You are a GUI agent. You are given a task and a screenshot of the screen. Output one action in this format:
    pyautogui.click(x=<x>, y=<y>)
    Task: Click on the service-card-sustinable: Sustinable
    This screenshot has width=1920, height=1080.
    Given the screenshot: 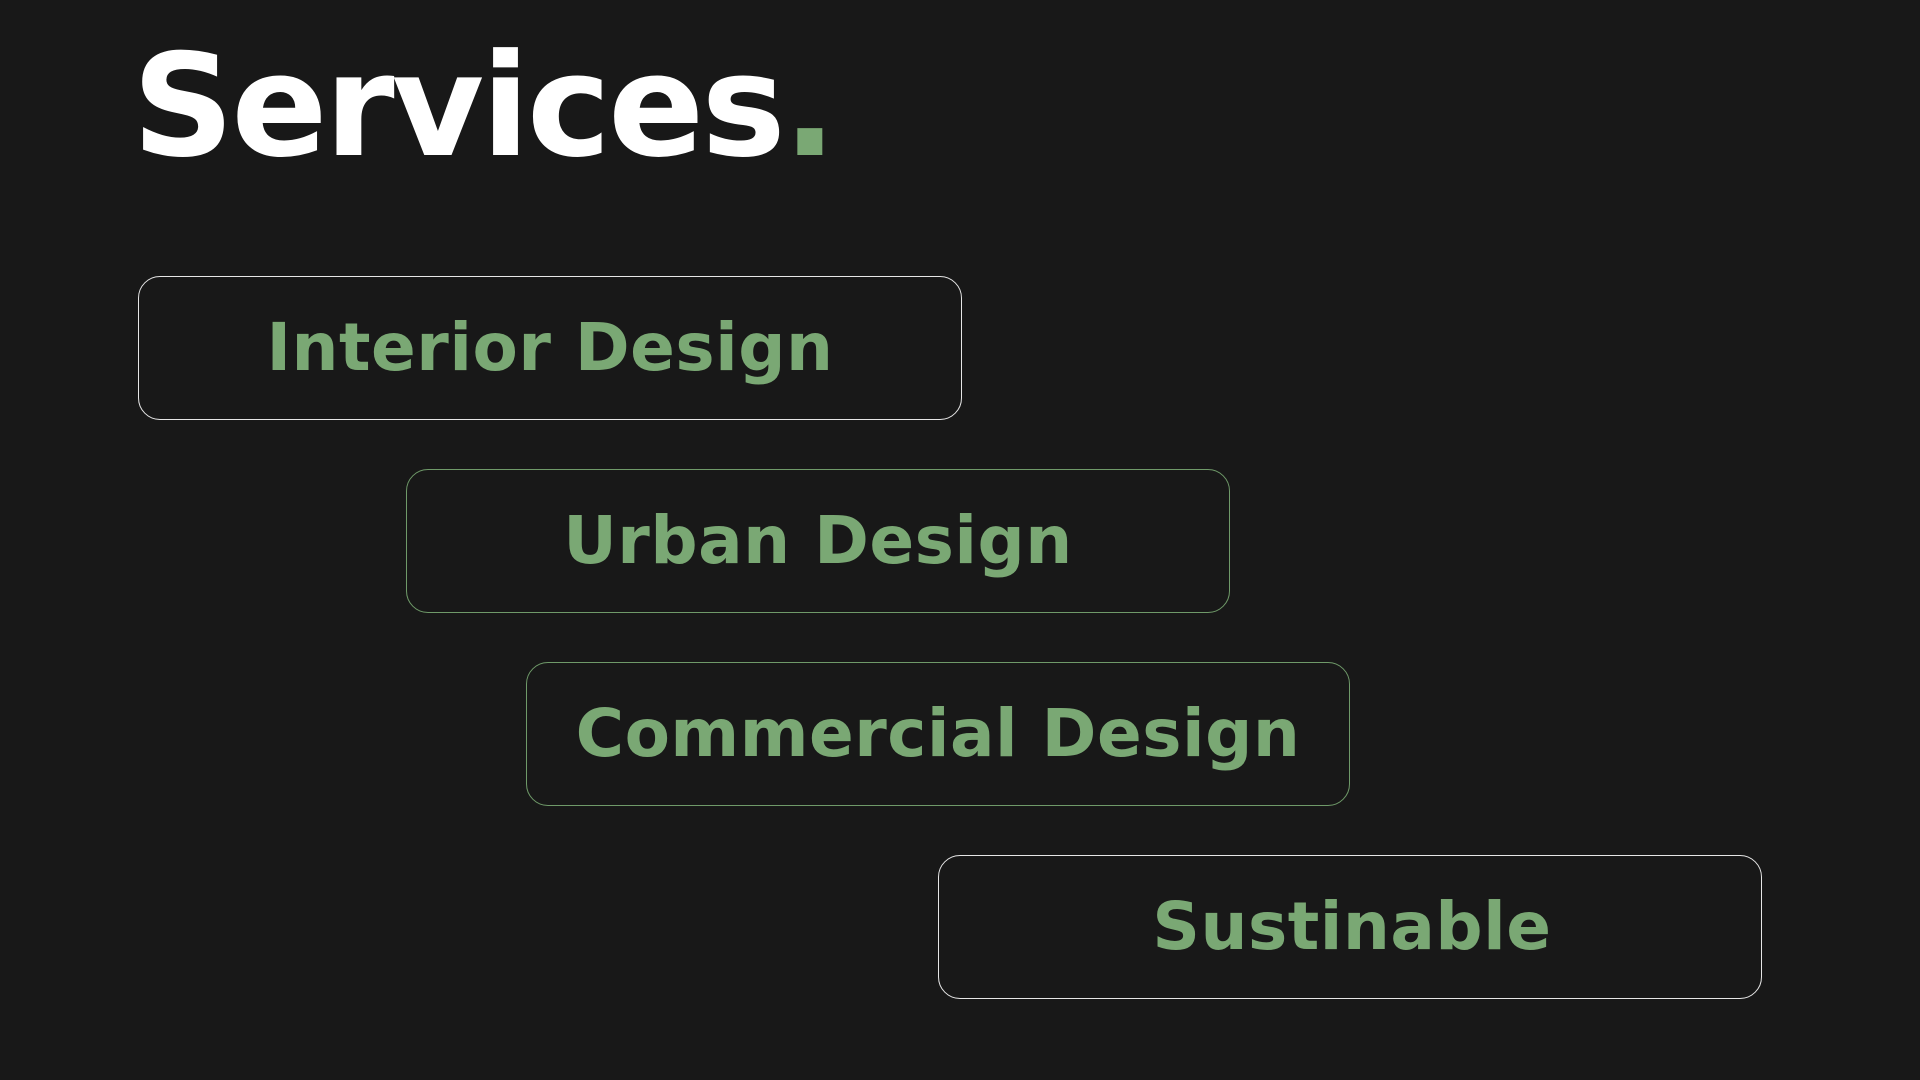 What is the action you would take?
    pyautogui.click(x=1350, y=927)
    